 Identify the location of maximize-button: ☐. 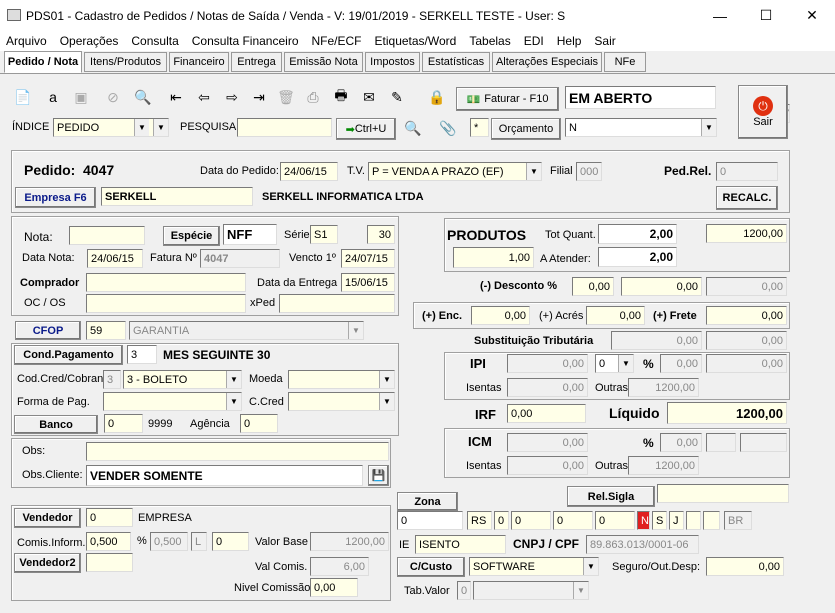
(766, 15).